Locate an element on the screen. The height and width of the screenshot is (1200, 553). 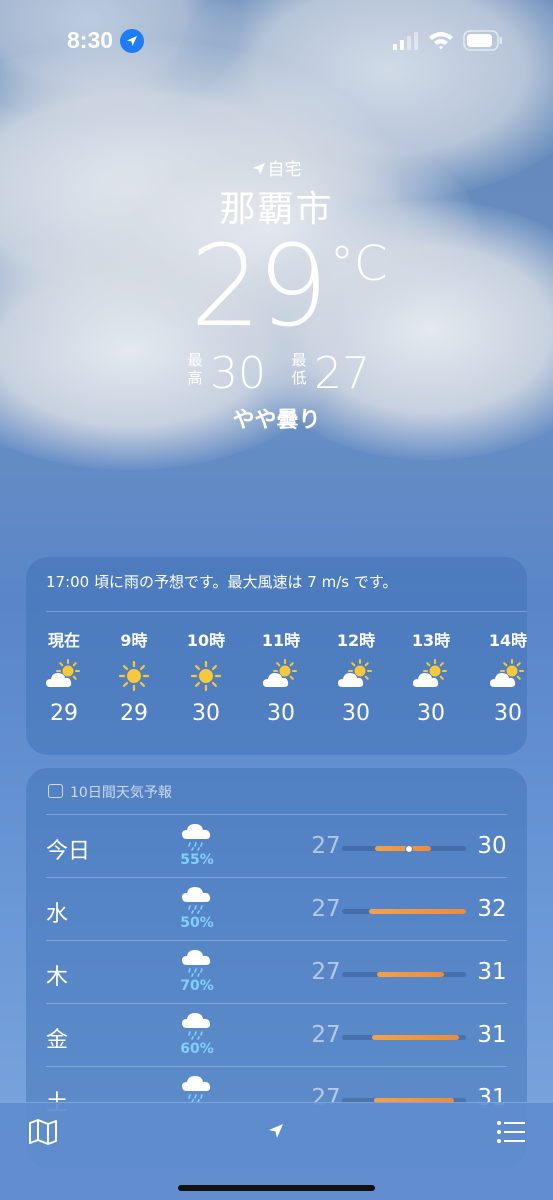
home-indicator is located at coordinates (276, 1188).